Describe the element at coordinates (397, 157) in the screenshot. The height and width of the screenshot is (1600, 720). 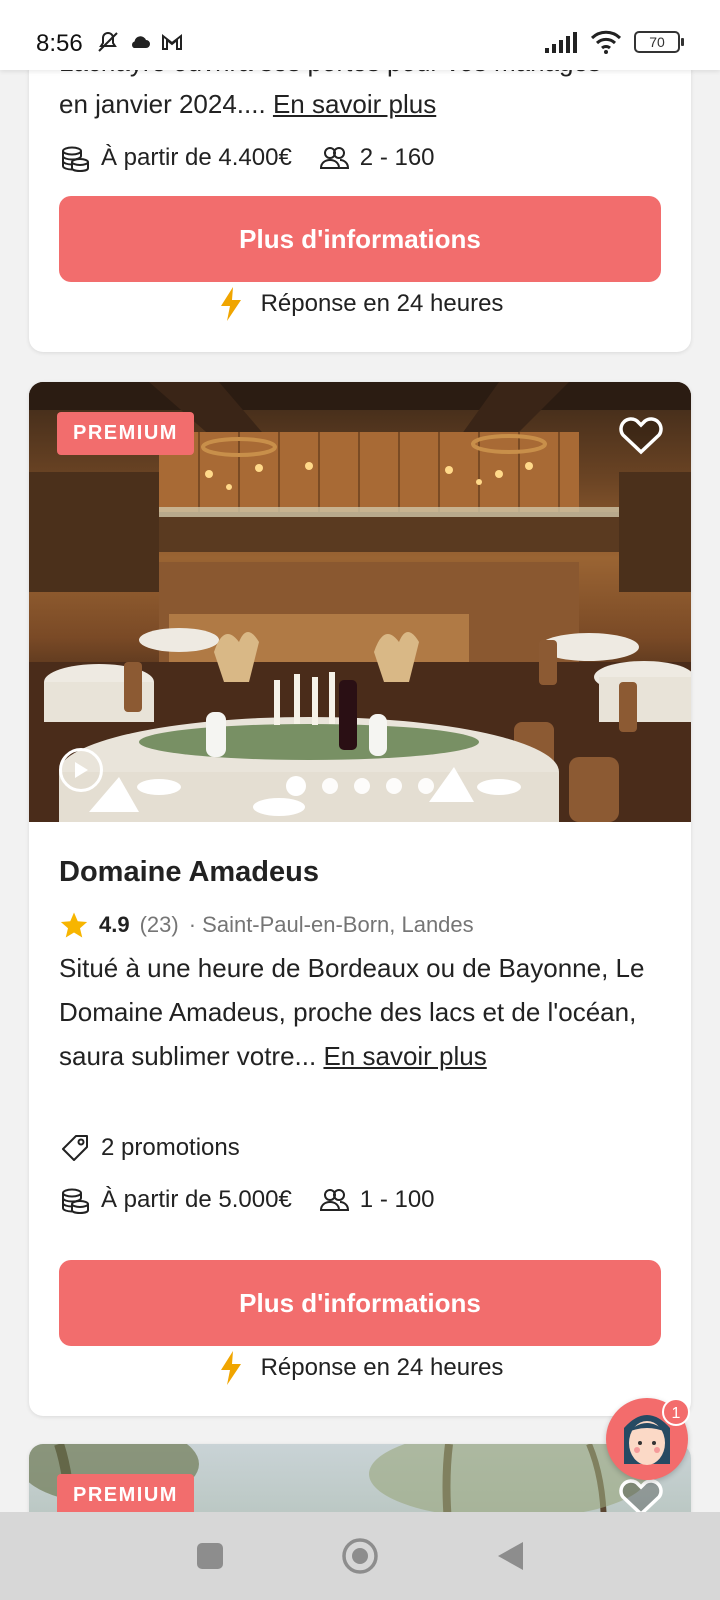
I see `capacity-label: 2 - 160` at that location.